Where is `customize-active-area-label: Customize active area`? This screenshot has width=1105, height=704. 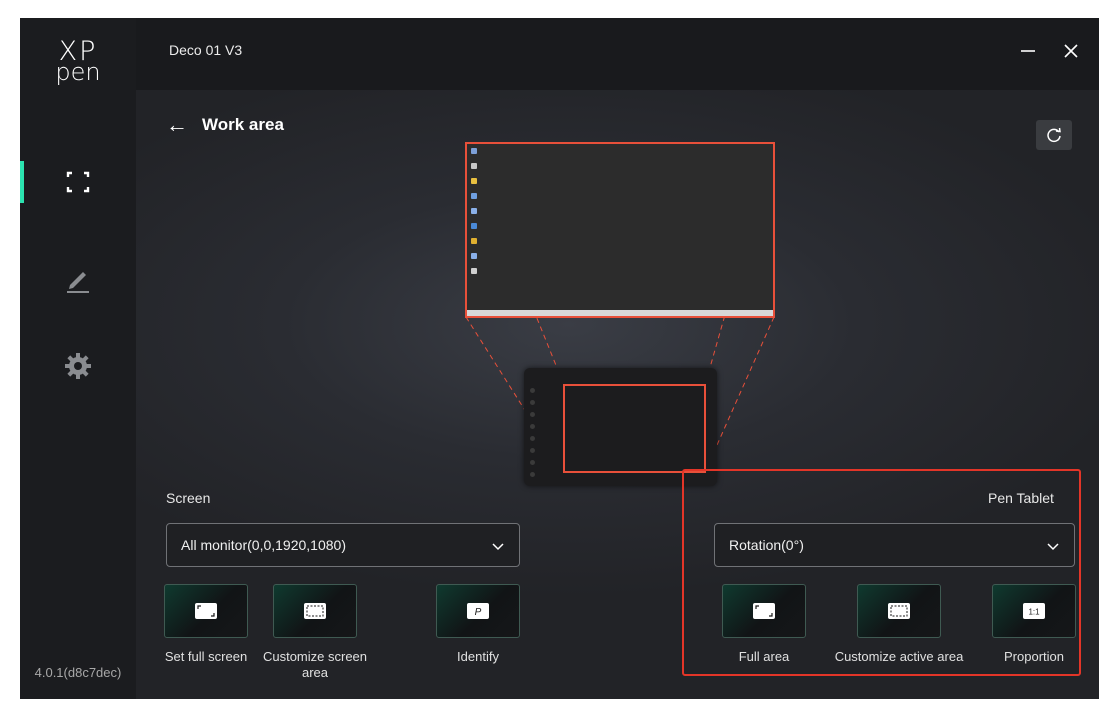
customize-active-area-label: Customize active area is located at coordinates (899, 656).